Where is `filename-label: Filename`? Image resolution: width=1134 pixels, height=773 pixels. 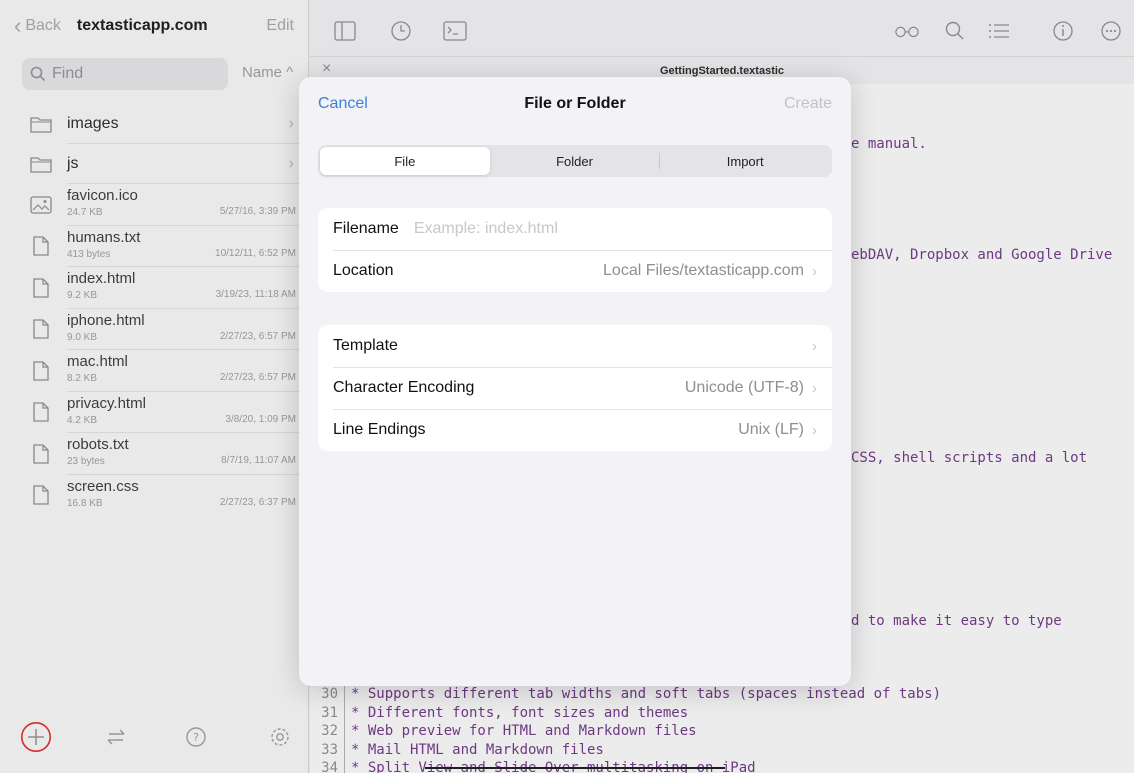 filename-label: Filename is located at coordinates (366, 228).